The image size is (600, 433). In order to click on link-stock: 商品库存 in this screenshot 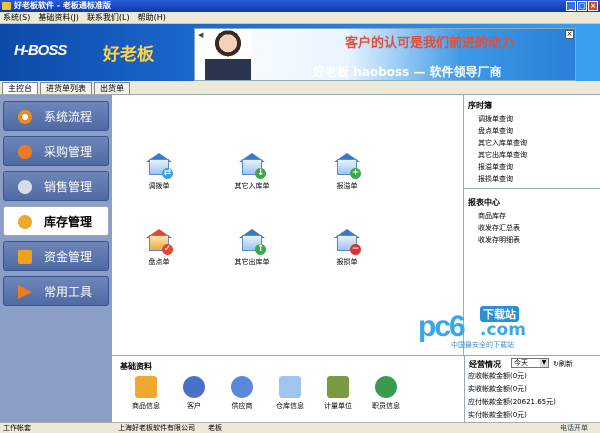, I will do `click(532, 216)`.